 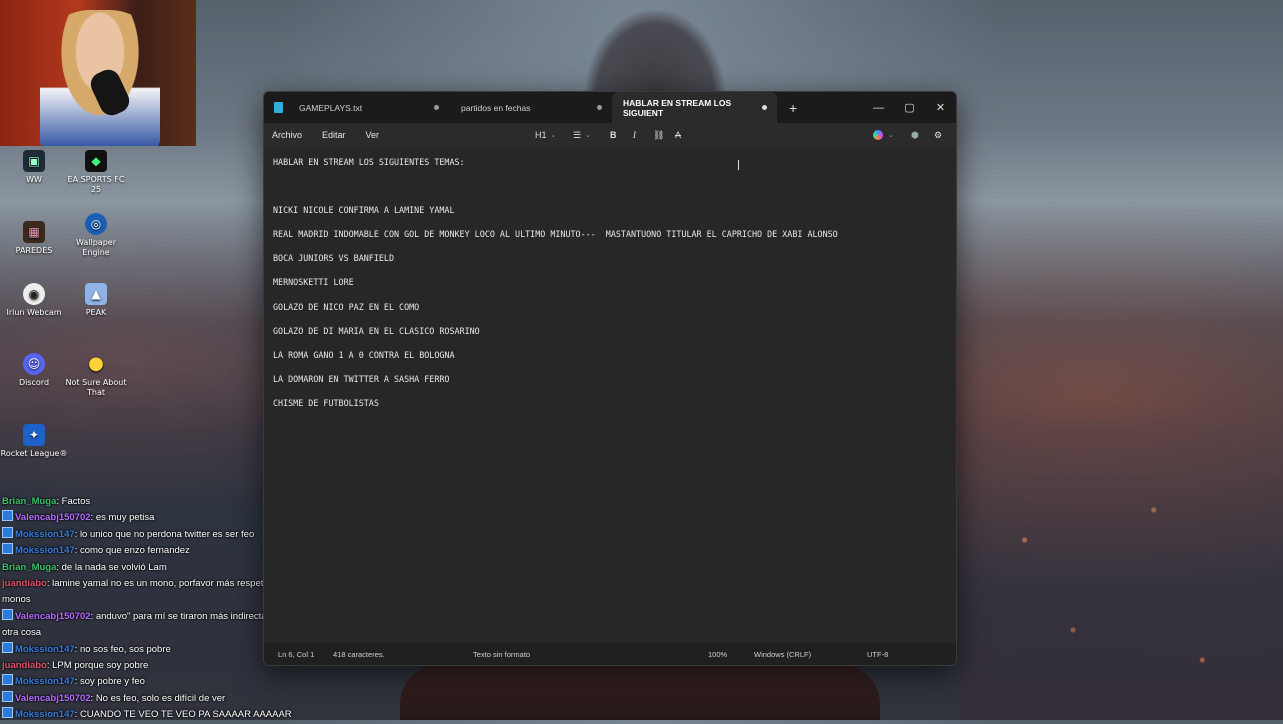 What do you see at coordinates (109, 682) in the screenshot?
I see `chat-text: : soy pobre y feo` at bounding box center [109, 682].